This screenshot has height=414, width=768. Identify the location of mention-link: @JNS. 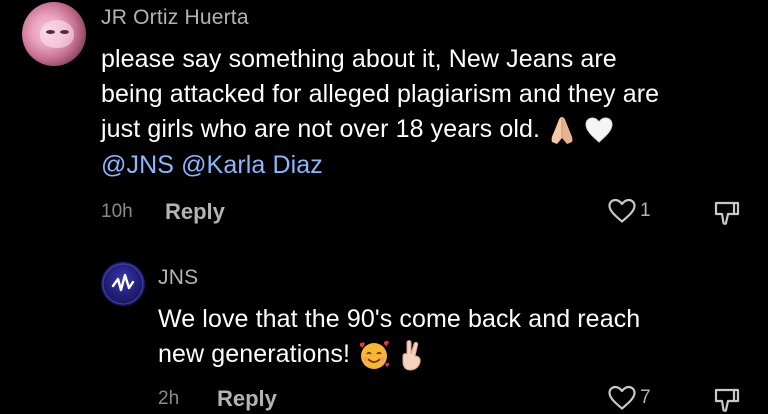
(137, 165).